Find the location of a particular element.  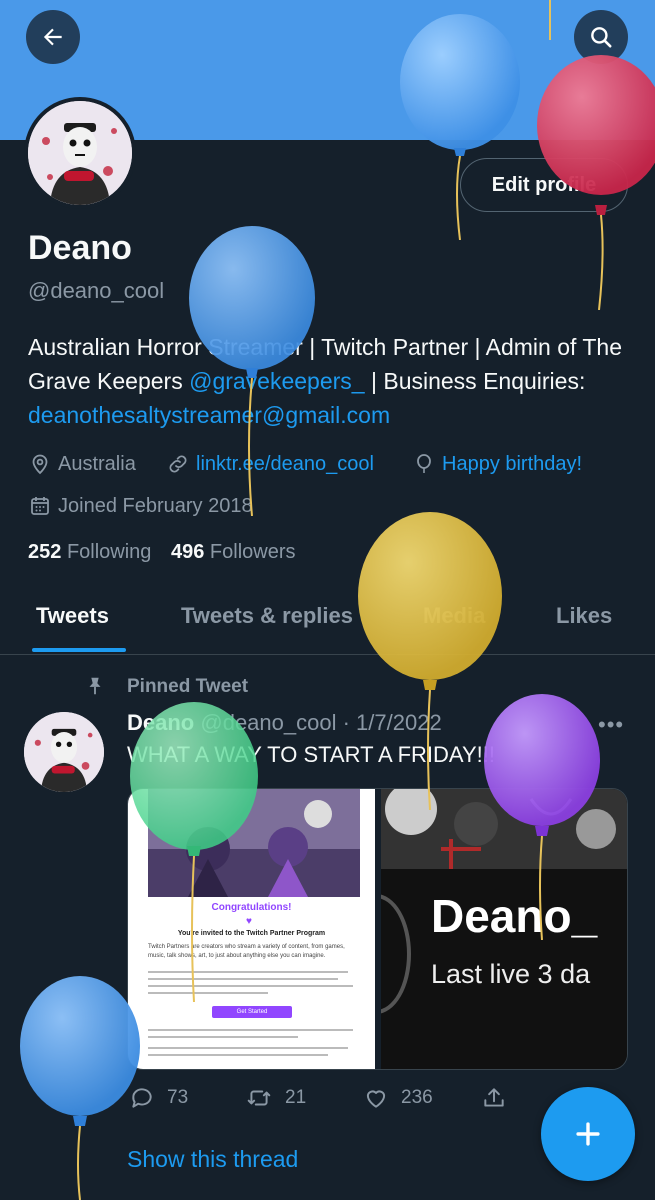

profile-avatar is located at coordinates (80, 153).